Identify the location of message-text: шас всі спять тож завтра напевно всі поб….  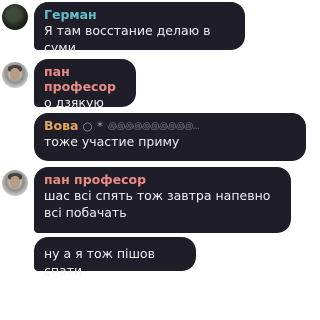
(157, 204).